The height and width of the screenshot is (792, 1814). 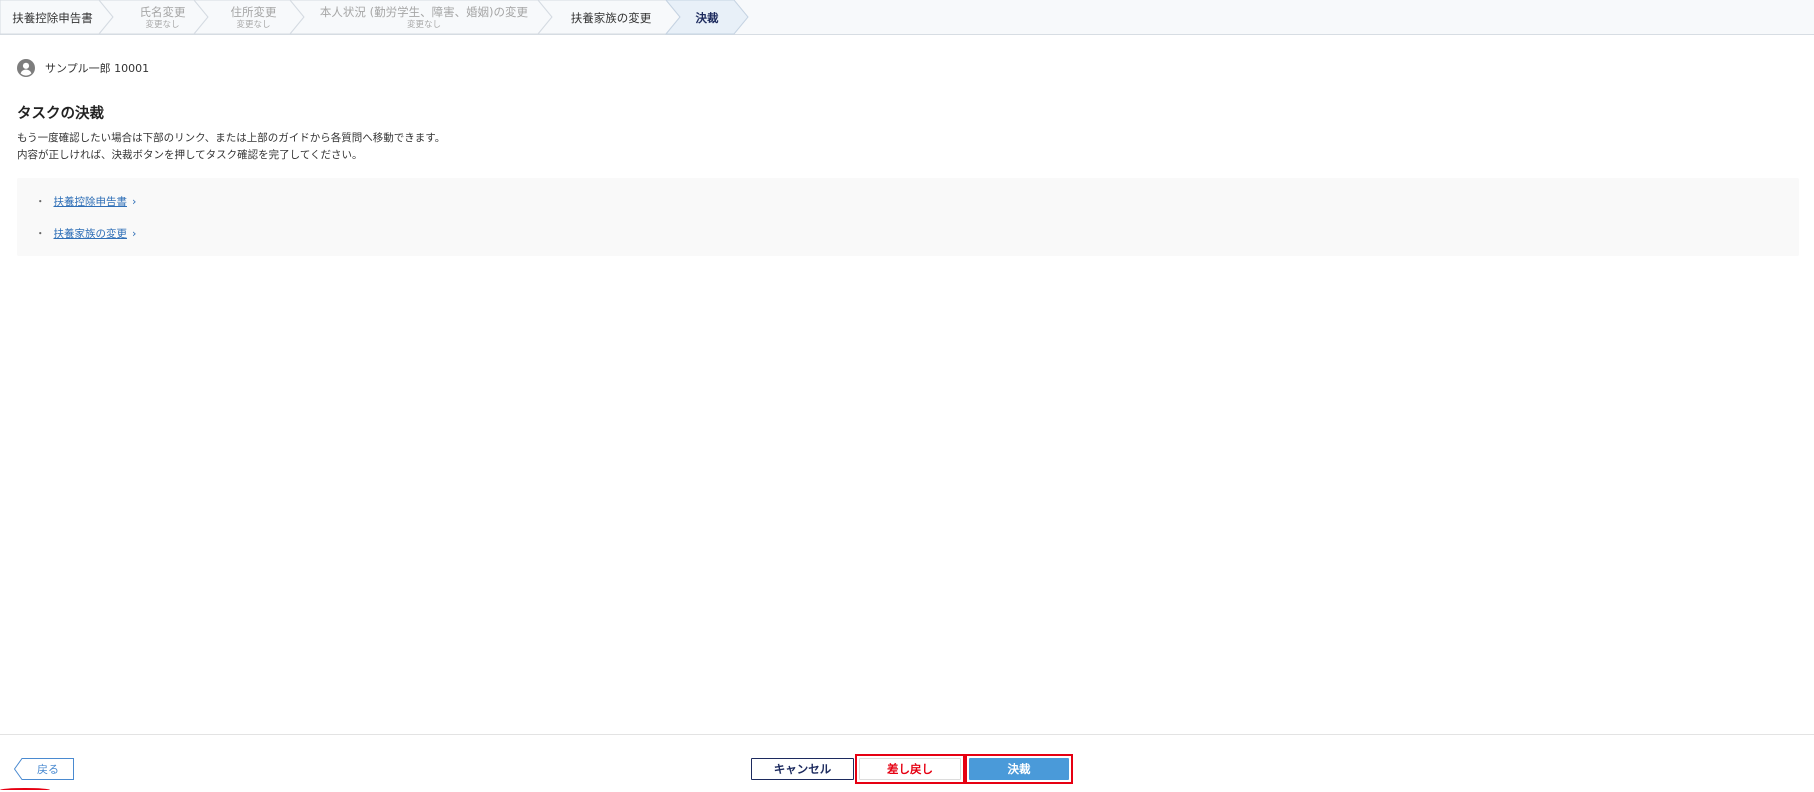 I want to click on list-item: ・ 扶養控除申告書 ›, so click(x=85, y=201).